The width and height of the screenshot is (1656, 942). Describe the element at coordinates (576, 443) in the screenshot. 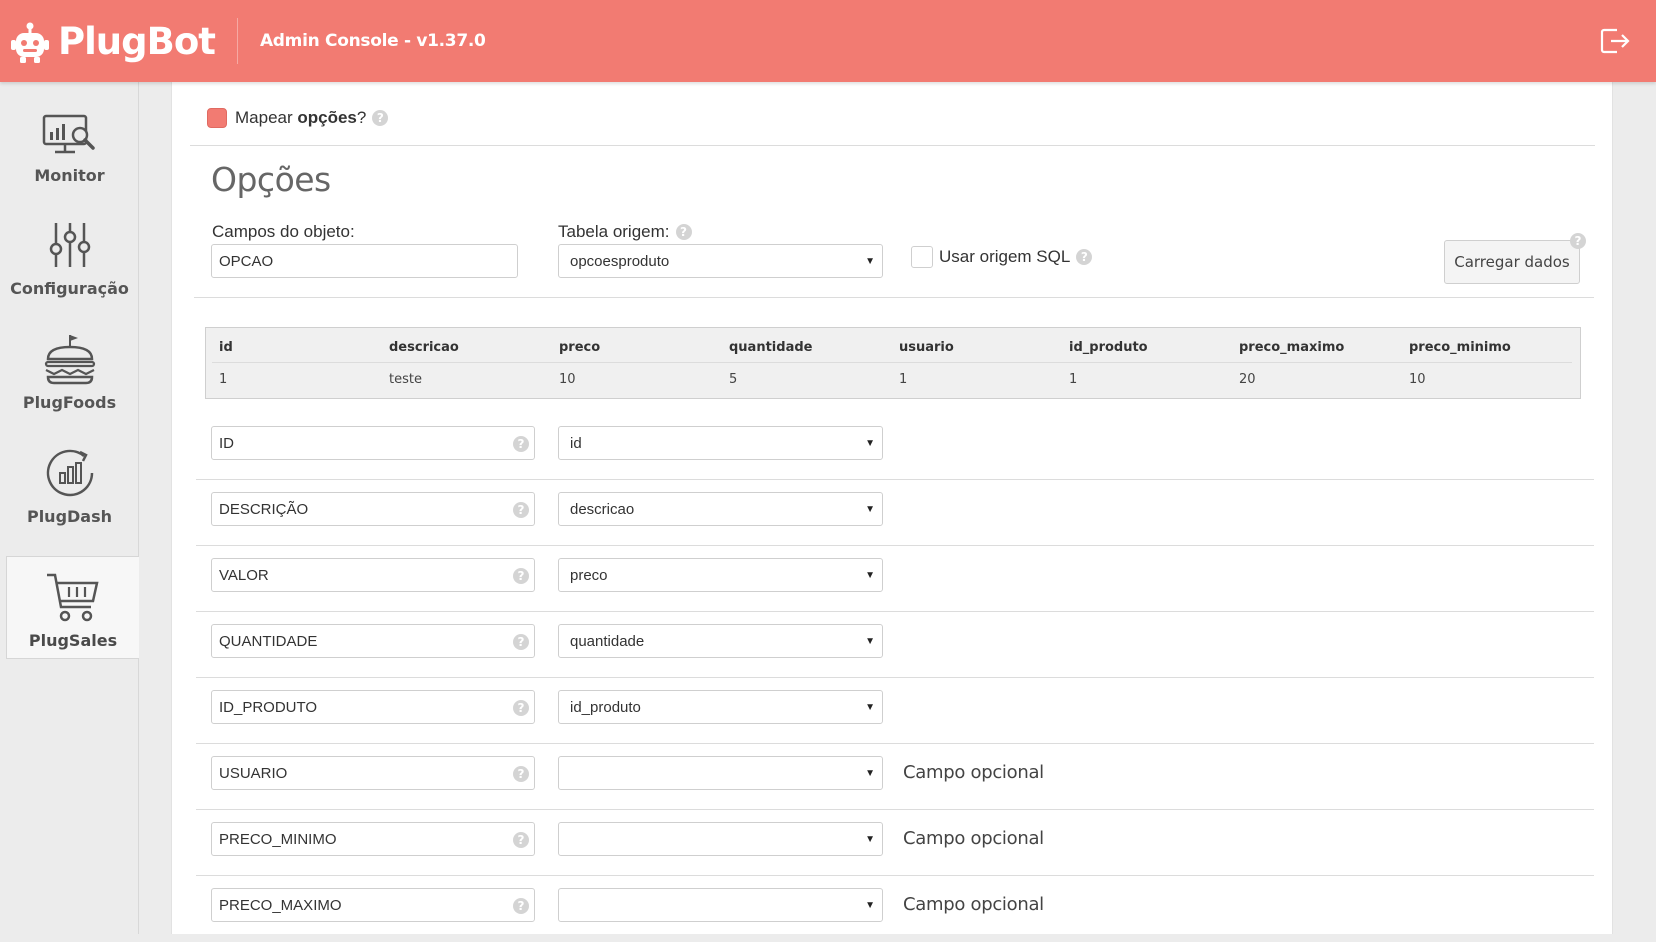

I see `column-value: id` at that location.